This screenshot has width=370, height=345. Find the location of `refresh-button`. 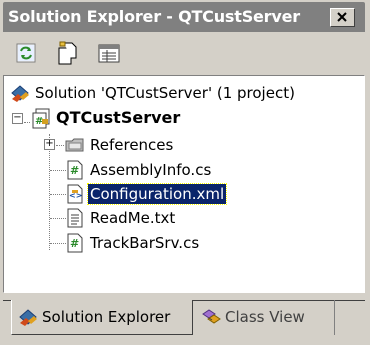

refresh-button is located at coordinates (26, 53).